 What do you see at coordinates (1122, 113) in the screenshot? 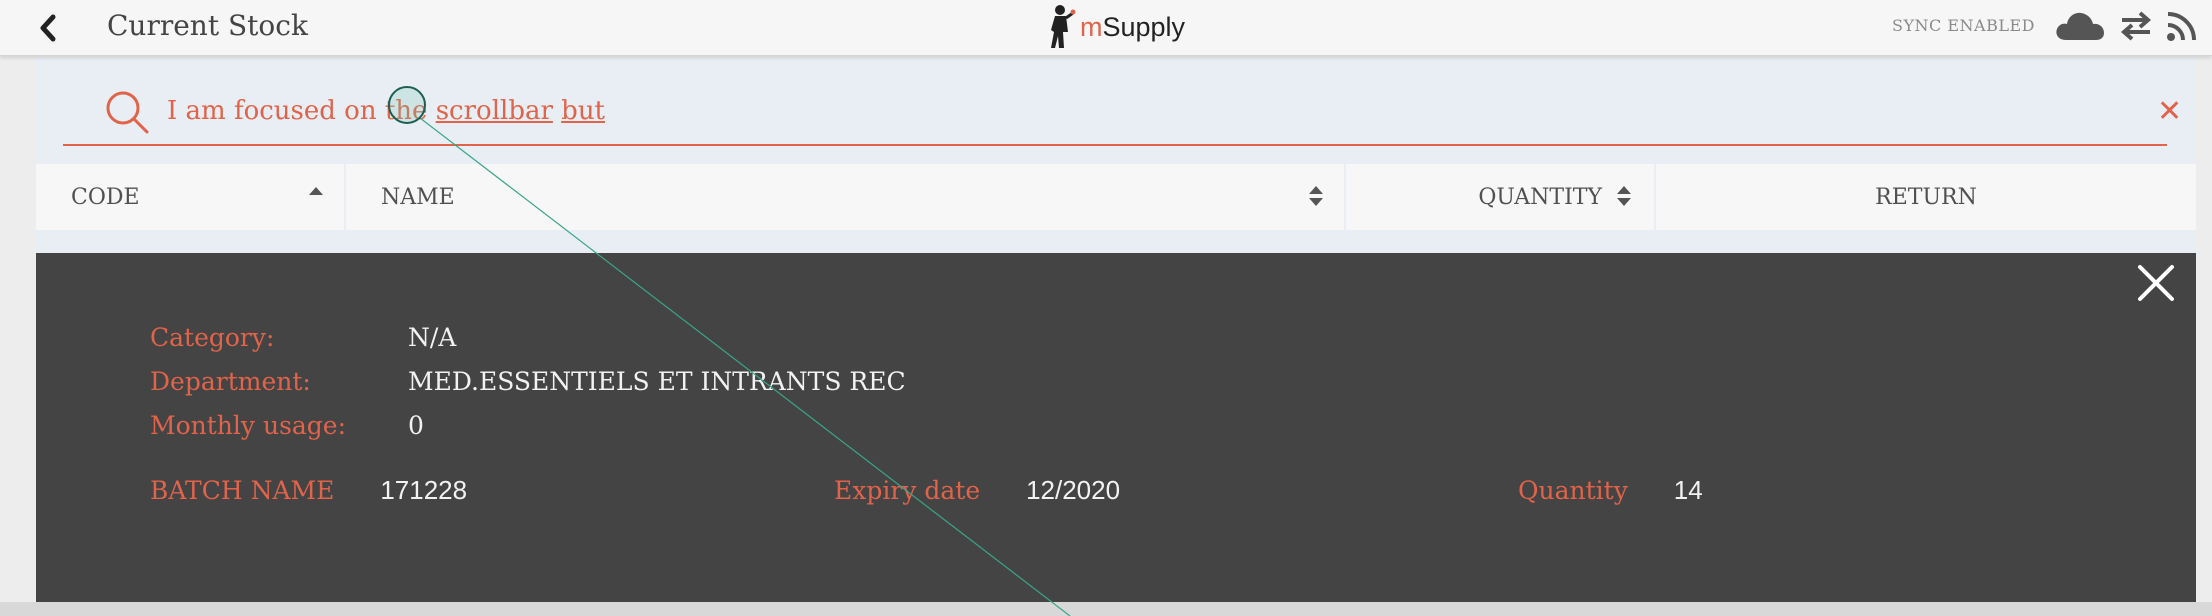
I see `search-bar: I am focused on the scrollbar but ✕` at bounding box center [1122, 113].